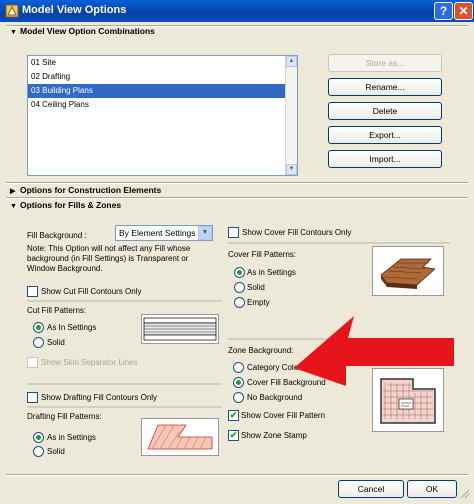  What do you see at coordinates (233, 415) in the screenshot?
I see `show-cover-fill-pattern-checkbox: ✔` at bounding box center [233, 415].